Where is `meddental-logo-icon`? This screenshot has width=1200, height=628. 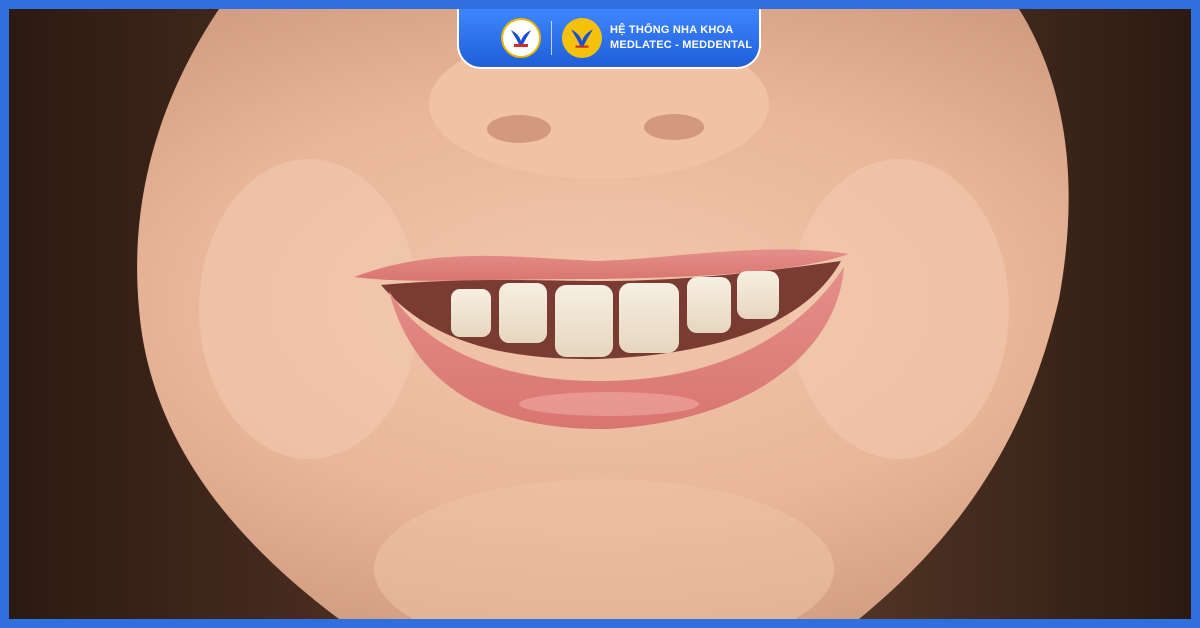
meddental-logo-icon is located at coordinates (521, 38).